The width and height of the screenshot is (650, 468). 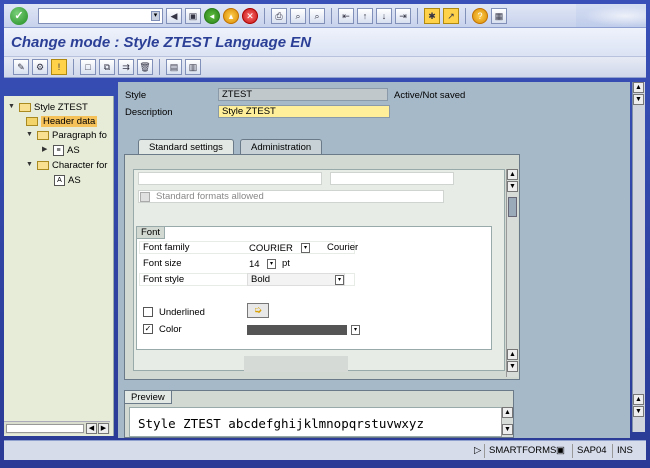 I want to click on font-style-field: Bold, so click(x=296, y=279).